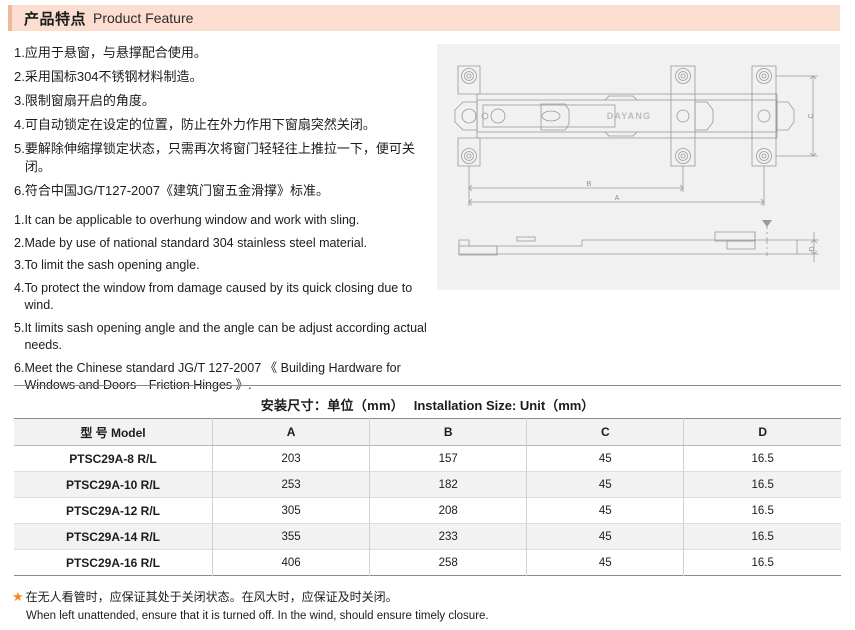 This screenshot has height=630, width=855. I want to click on column-header-a: A, so click(291, 432).